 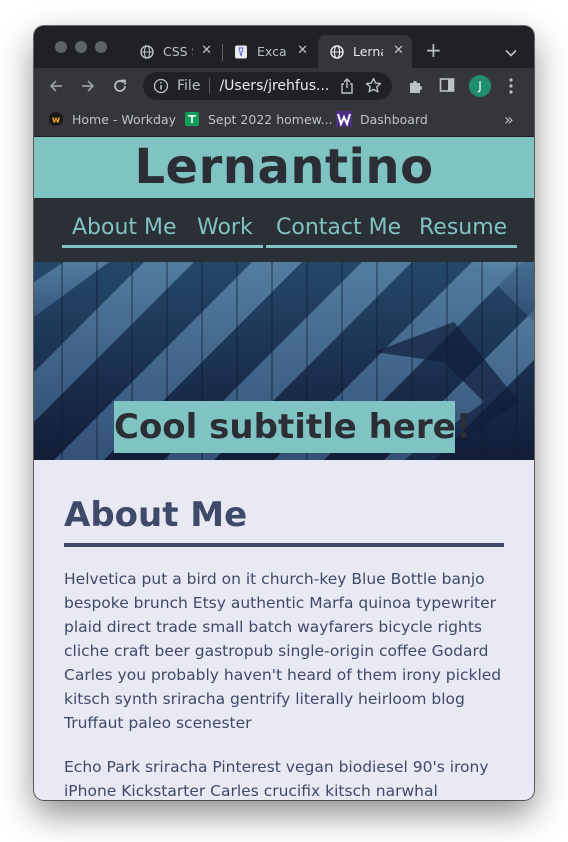 I want to click on svg-text: w, so click(x=56, y=121).